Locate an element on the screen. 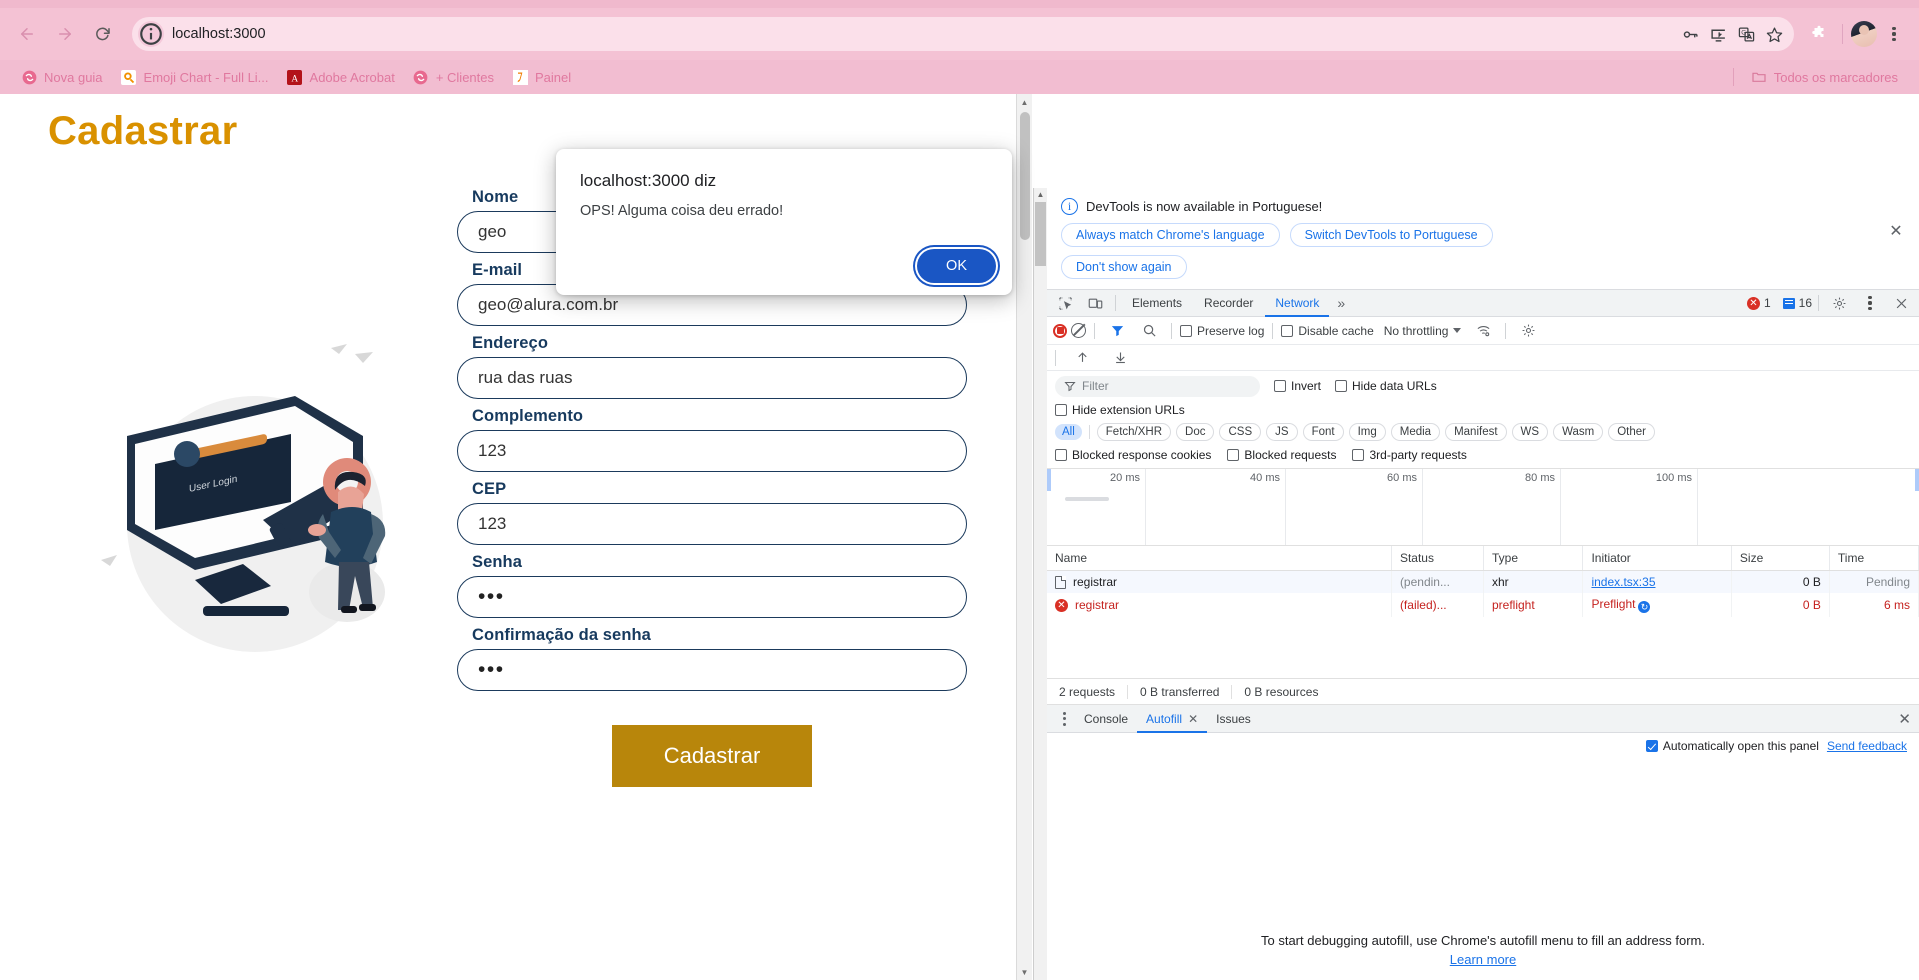  input-cep: 123 is located at coordinates (712, 524).